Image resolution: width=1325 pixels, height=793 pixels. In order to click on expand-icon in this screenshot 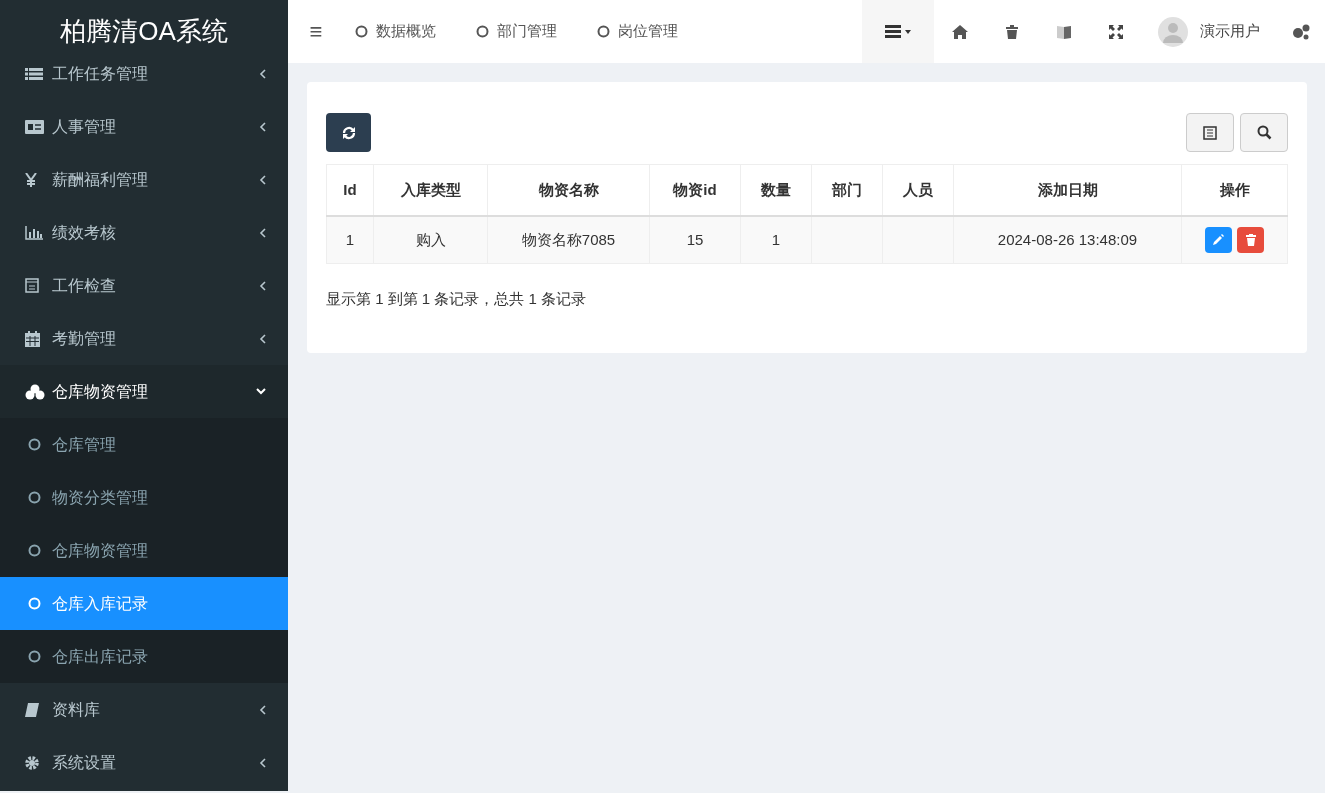, I will do `click(1116, 31)`.